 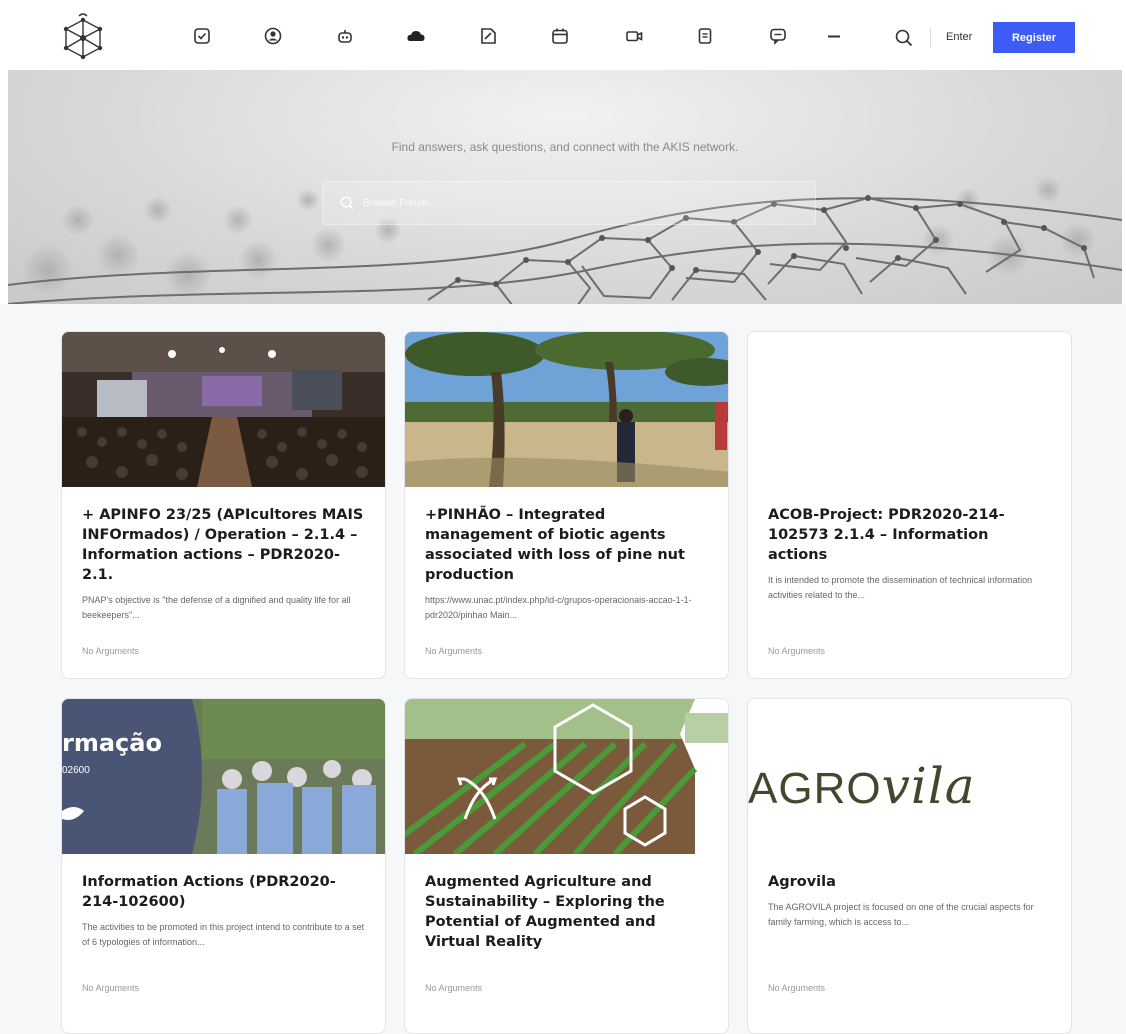 What do you see at coordinates (513, 203) in the screenshot?
I see `forum-search-input` at bounding box center [513, 203].